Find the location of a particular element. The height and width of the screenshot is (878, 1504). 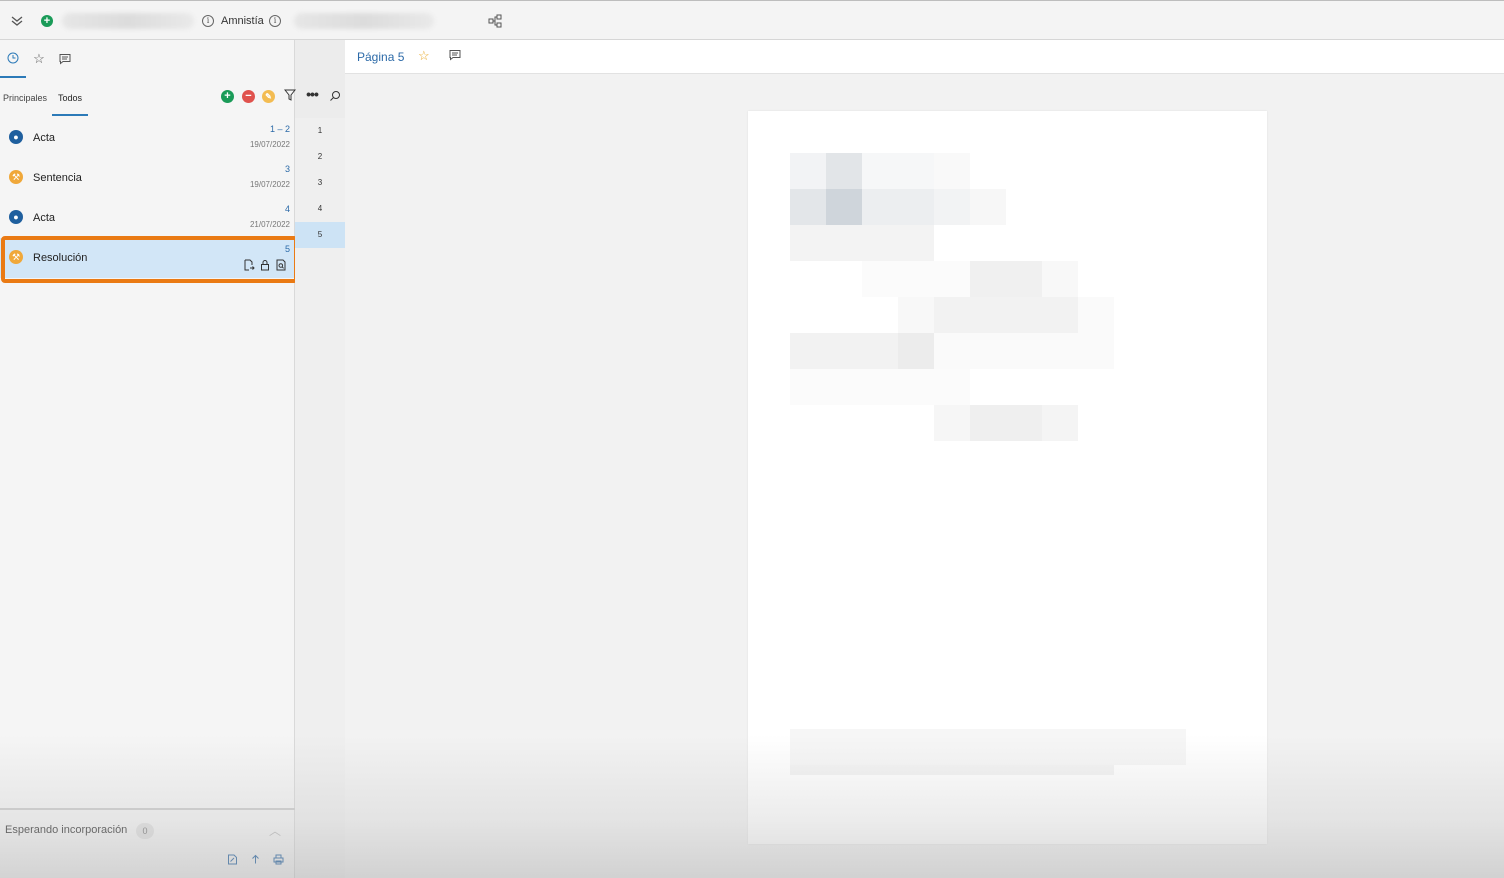

viewer-title: Página 5 is located at coordinates (381, 57).